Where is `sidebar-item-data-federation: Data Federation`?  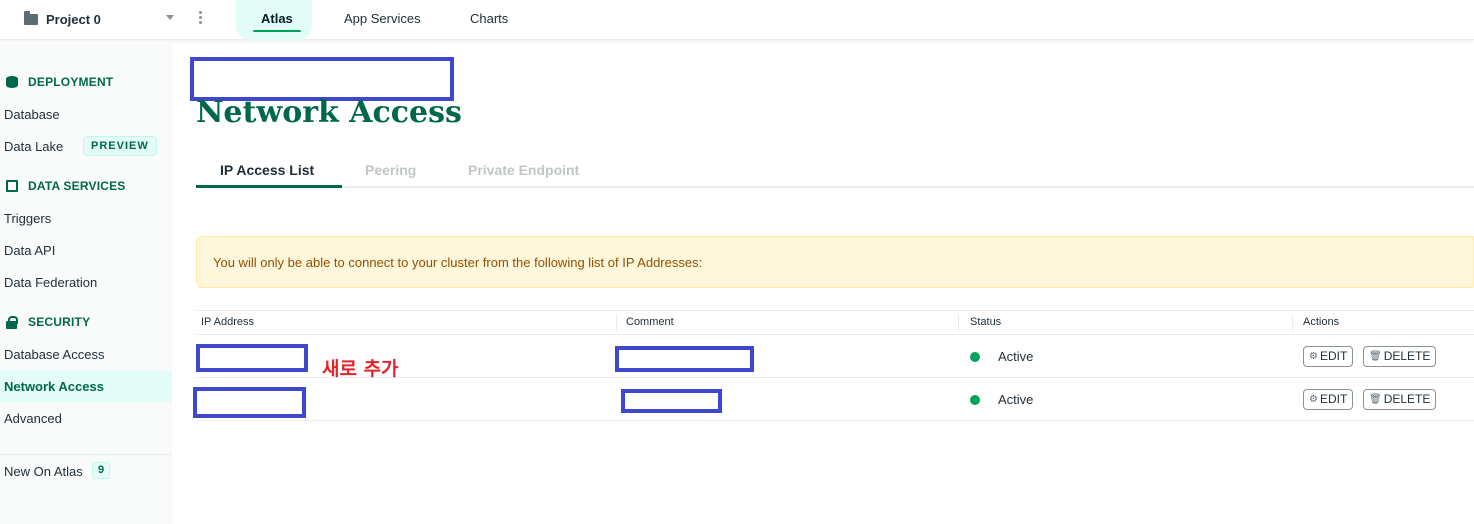
sidebar-item-data-federation: Data Federation is located at coordinates (50, 282).